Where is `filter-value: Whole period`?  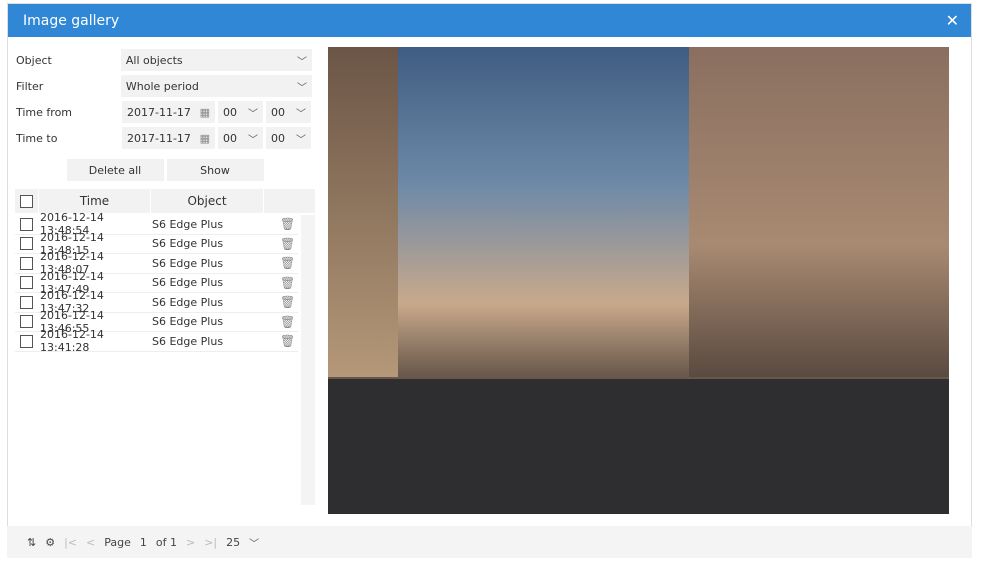
filter-value: Whole period is located at coordinates (162, 86).